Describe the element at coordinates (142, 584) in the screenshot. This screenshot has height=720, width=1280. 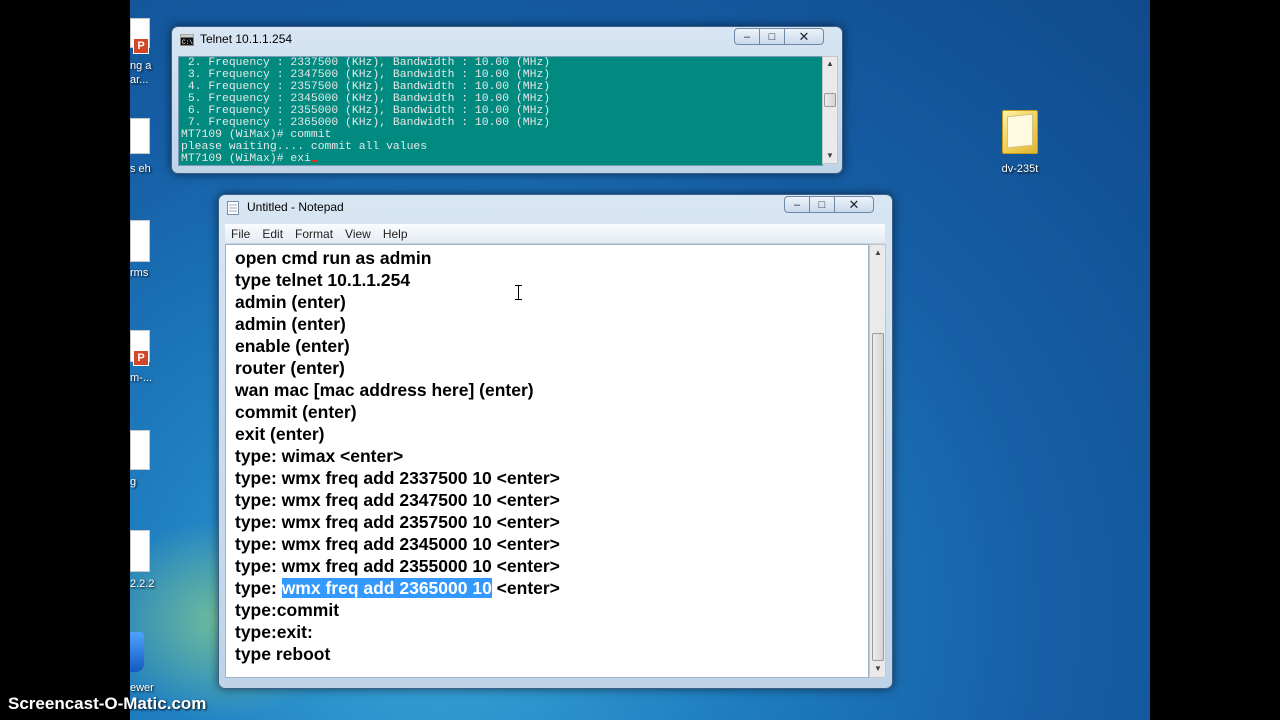
I see `desktop-icon-label: 2.2.2` at that location.